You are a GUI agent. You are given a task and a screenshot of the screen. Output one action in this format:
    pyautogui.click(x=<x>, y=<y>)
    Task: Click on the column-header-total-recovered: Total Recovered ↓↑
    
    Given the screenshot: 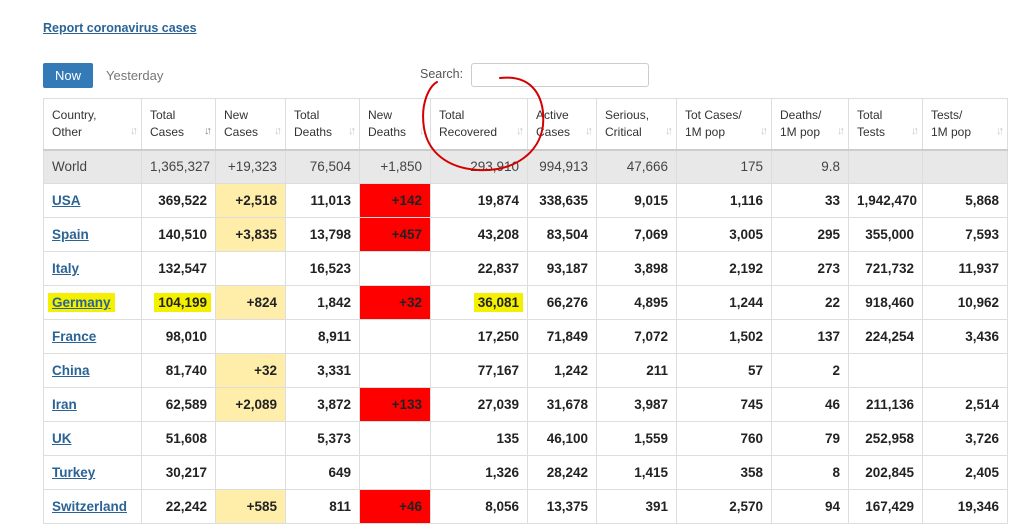 What is the action you would take?
    pyautogui.click(x=479, y=124)
    